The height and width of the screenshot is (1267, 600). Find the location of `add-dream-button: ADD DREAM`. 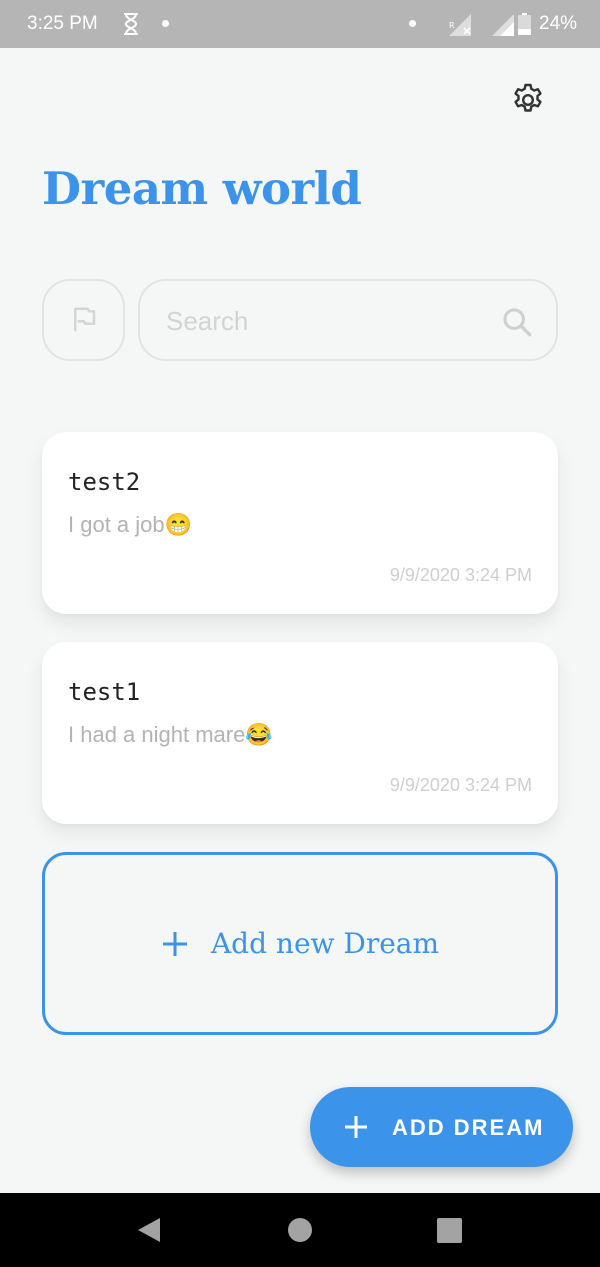

add-dream-button: ADD DREAM is located at coordinates (441, 1127).